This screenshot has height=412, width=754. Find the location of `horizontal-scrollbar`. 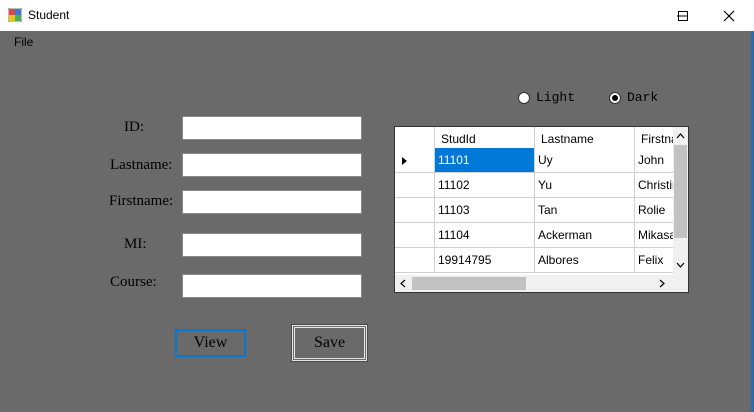

horizontal-scrollbar is located at coordinates (534, 283).